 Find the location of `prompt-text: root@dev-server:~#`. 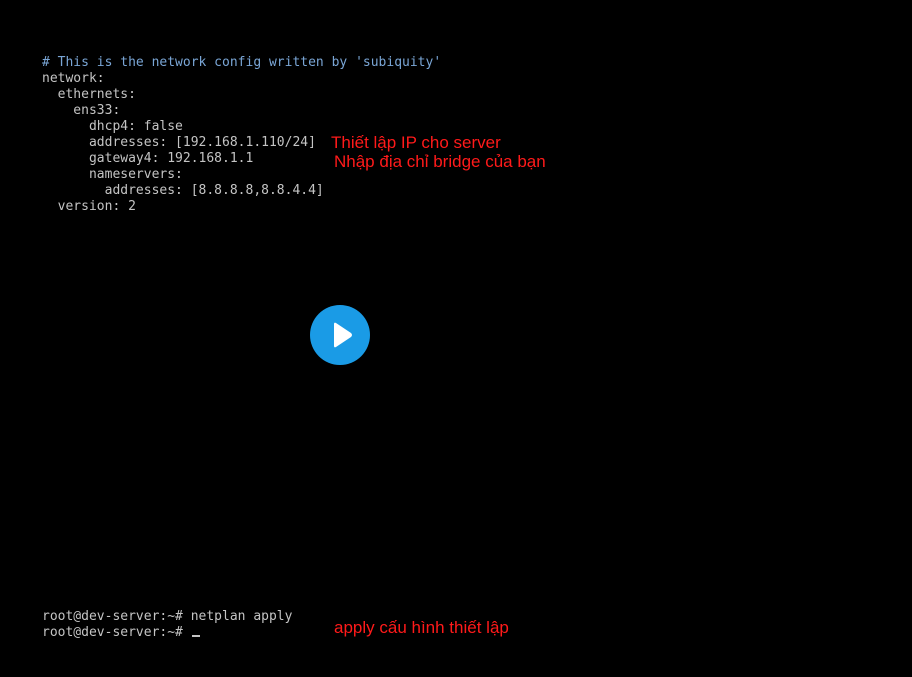

prompt-text: root@dev-server:~# is located at coordinates (116, 632).